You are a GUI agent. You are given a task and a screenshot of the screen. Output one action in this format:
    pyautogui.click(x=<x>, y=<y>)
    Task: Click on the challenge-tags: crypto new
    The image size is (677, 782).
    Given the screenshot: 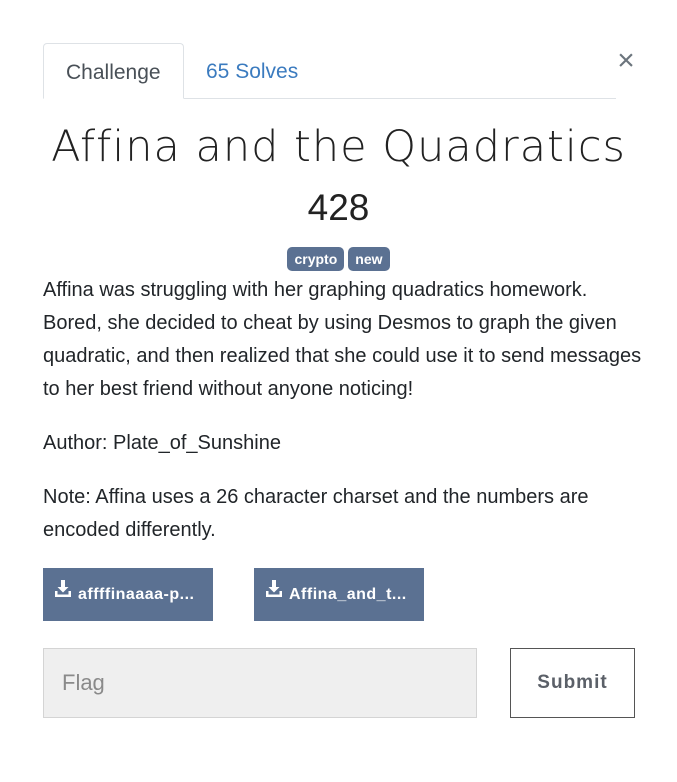 What is the action you would take?
    pyautogui.click(x=338, y=259)
    